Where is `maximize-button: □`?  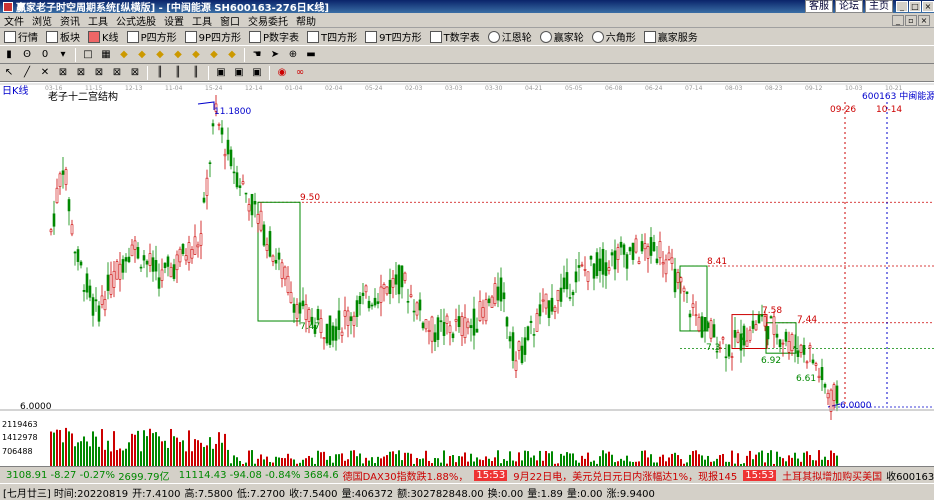
maximize-button: □ is located at coordinates (915, 6).